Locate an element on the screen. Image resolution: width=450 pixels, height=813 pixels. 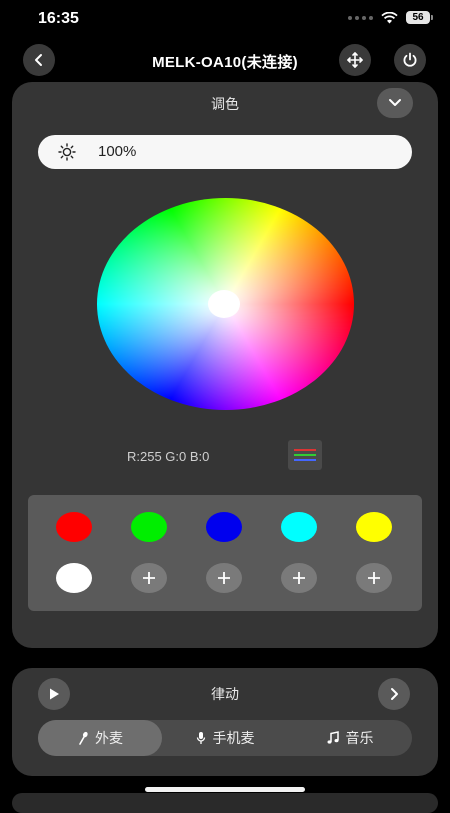
color-wheel-handle is located at coordinates (224, 304).